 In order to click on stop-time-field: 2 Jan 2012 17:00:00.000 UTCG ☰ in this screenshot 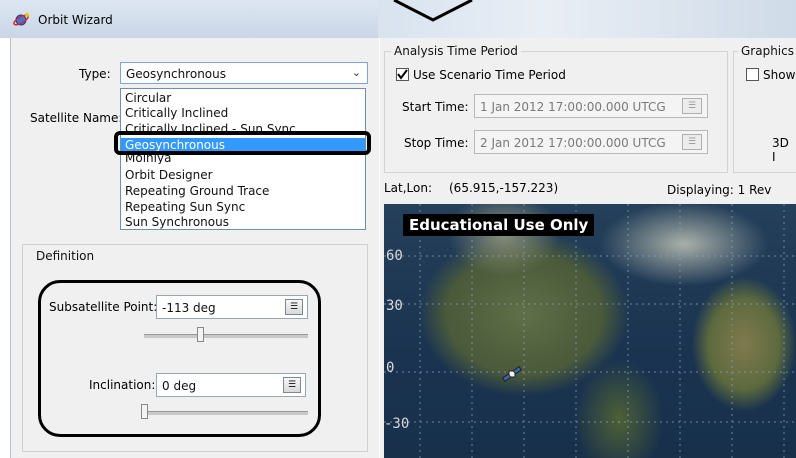, I will do `click(591, 142)`.